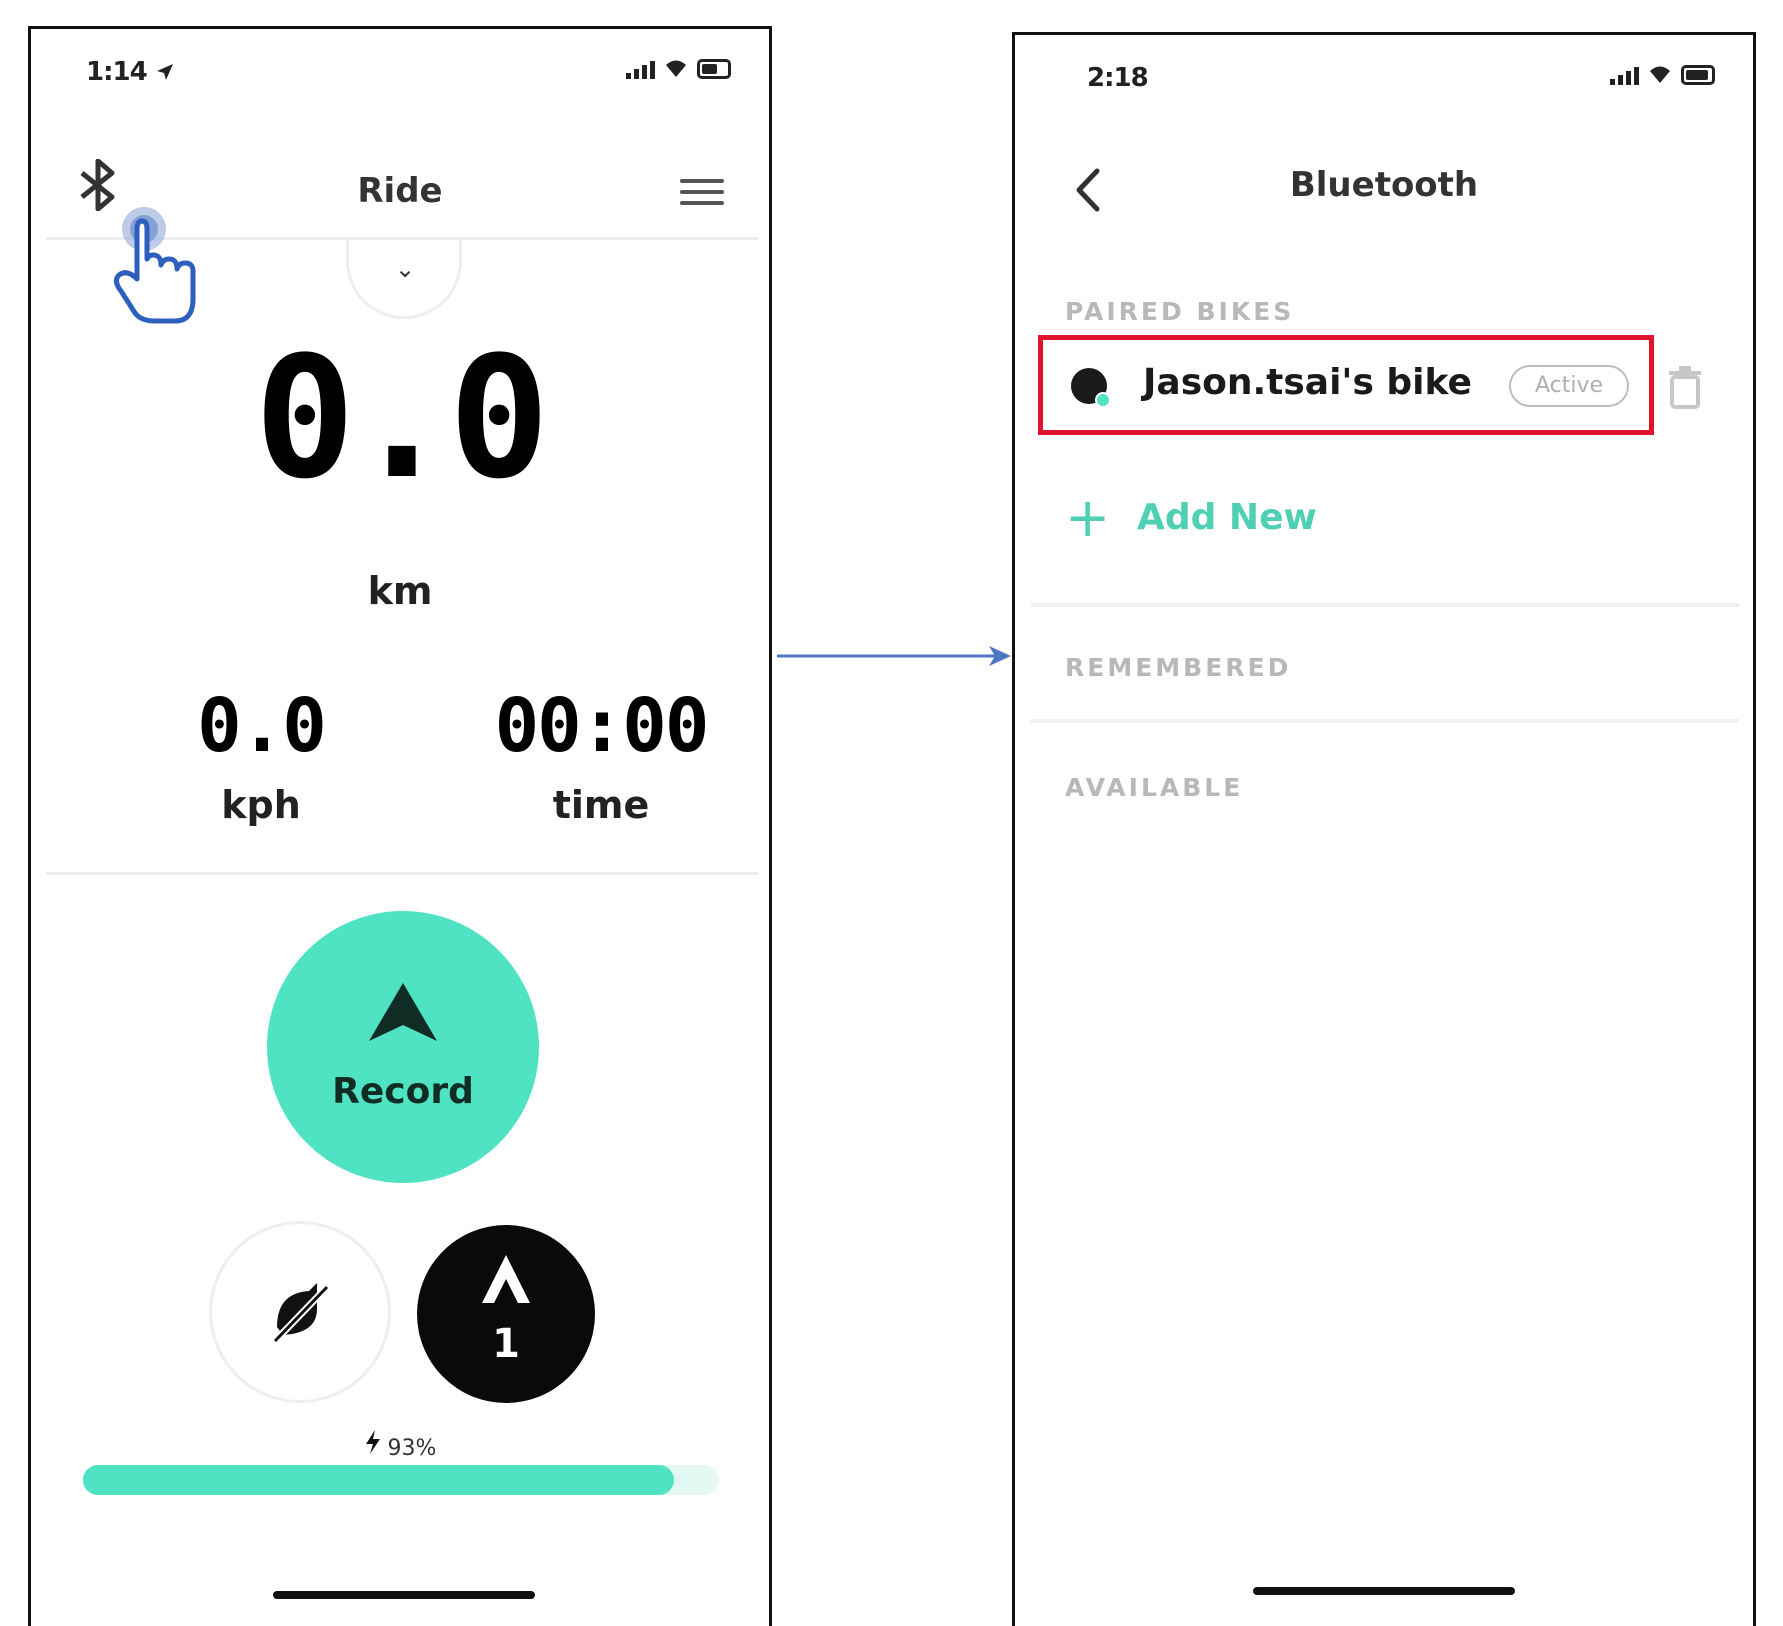 The image size is (1783, 1626). What do you see at coordinates (1118, 78) in the screenshot?
I see `status-time: 2:18` at bounding box center [1118, 78].